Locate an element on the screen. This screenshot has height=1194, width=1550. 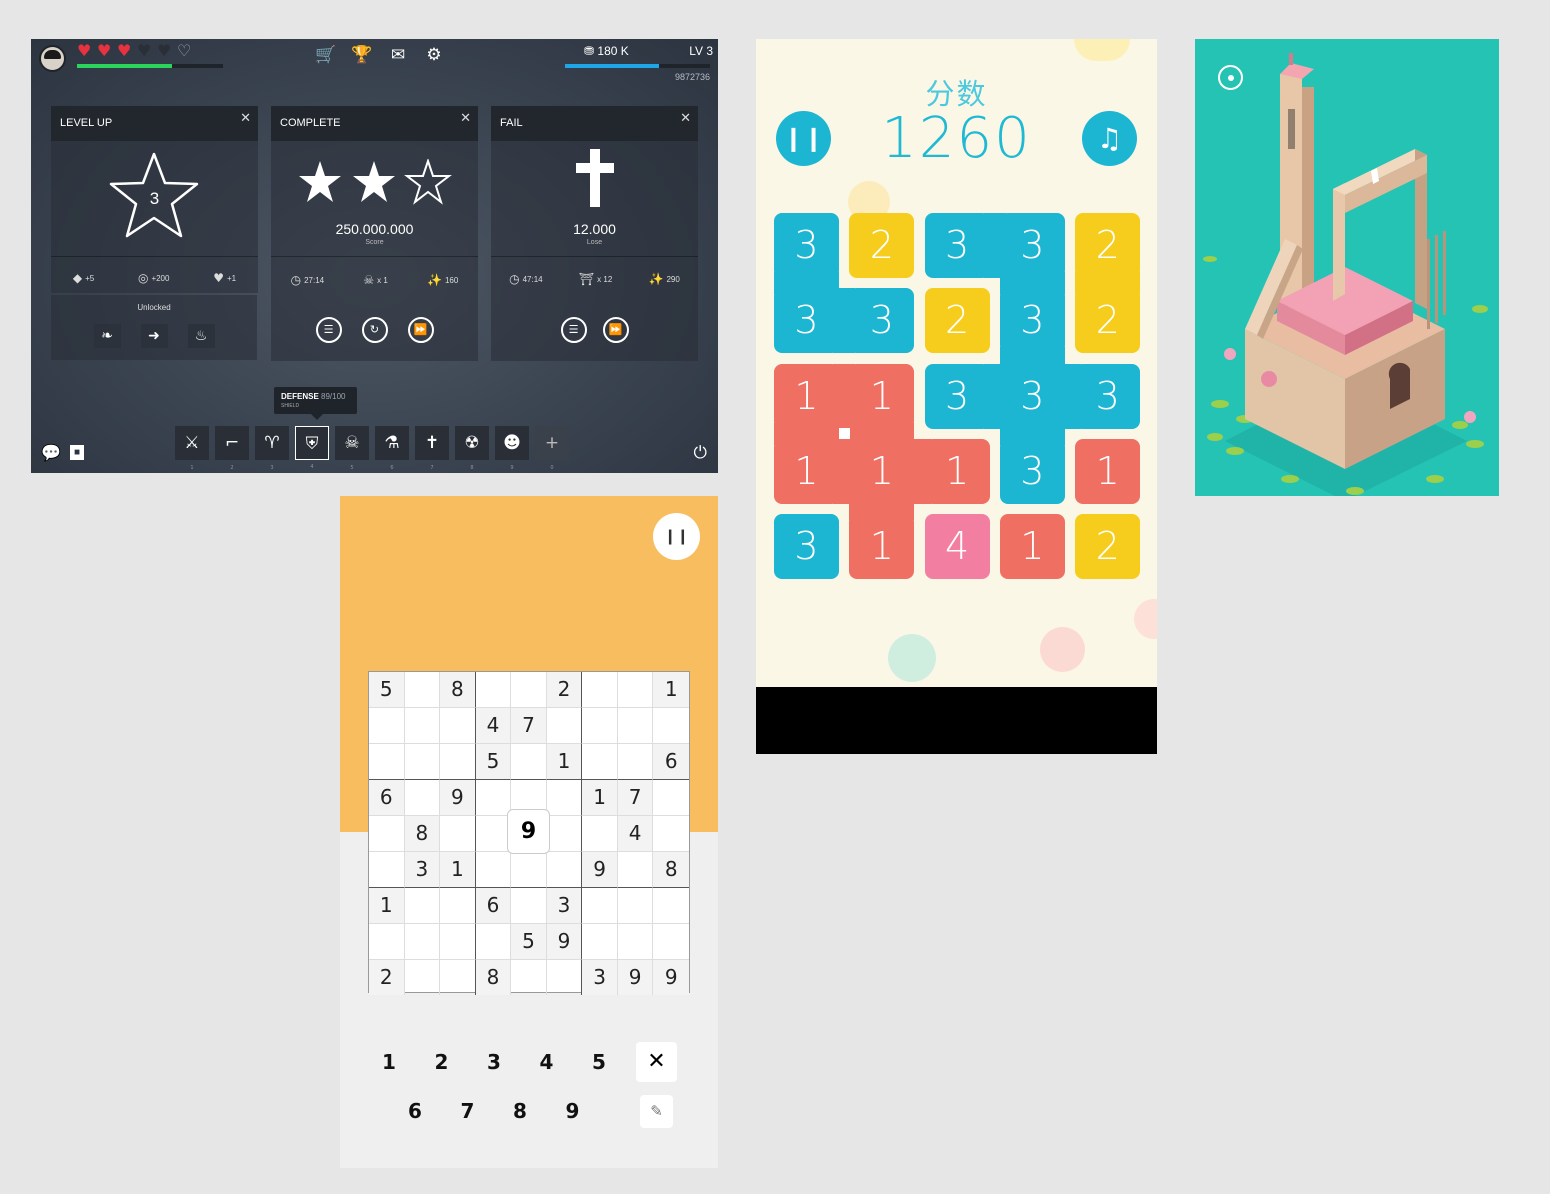
sudoku-cell: 4 is located at coordinates (635, 834).